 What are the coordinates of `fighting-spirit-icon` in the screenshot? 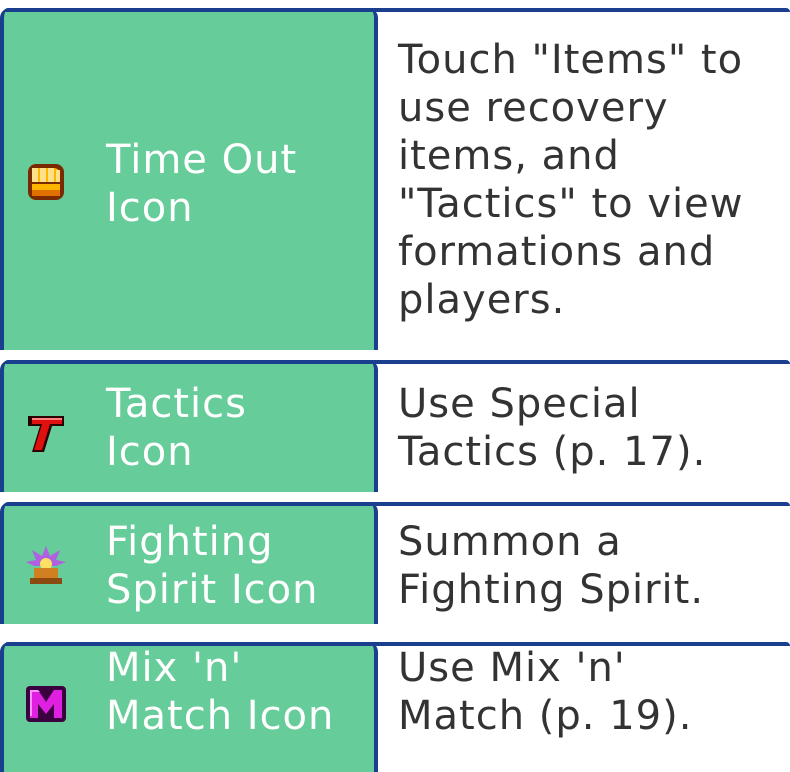 It's located at (46, 566).